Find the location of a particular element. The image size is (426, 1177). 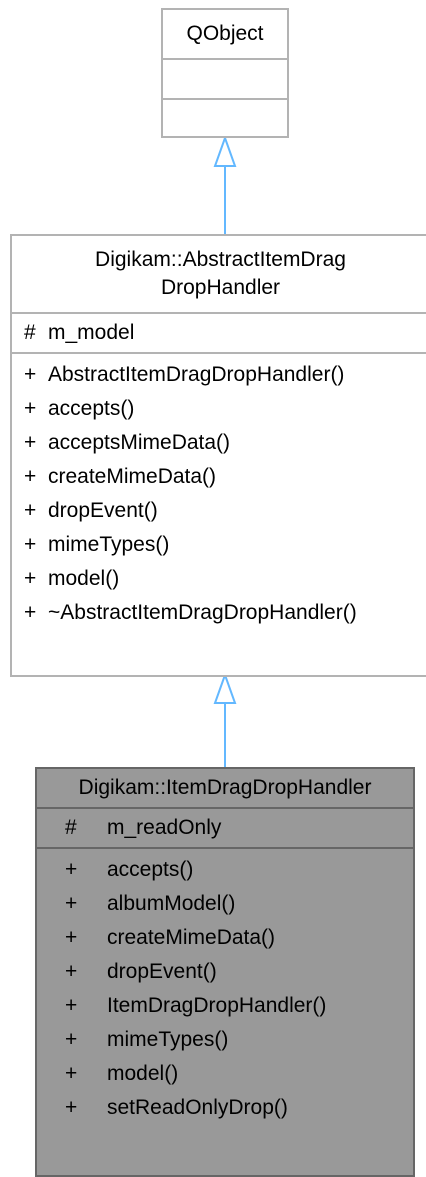

class-node-qobject: QObject is located at coordinates (225, 73).